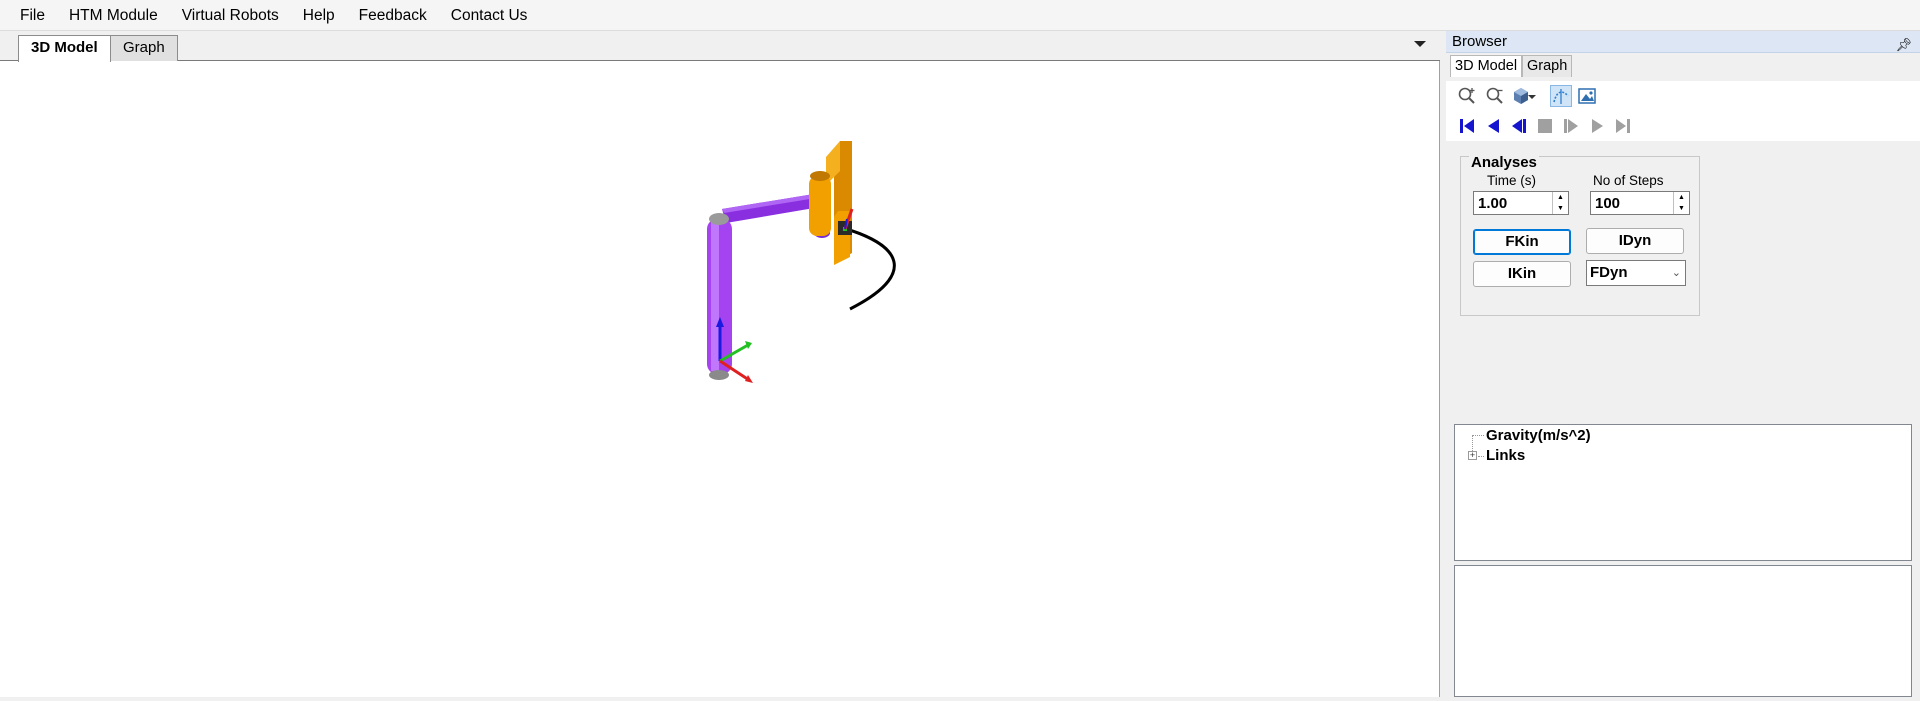 The height and width of the screenshot is (701, 1920). What do you see at coordinates (1538, 435) in the screenshot?
I see `tree-item-gravity: Gravity(m/s^2)` at bounding box center [1538, 435].